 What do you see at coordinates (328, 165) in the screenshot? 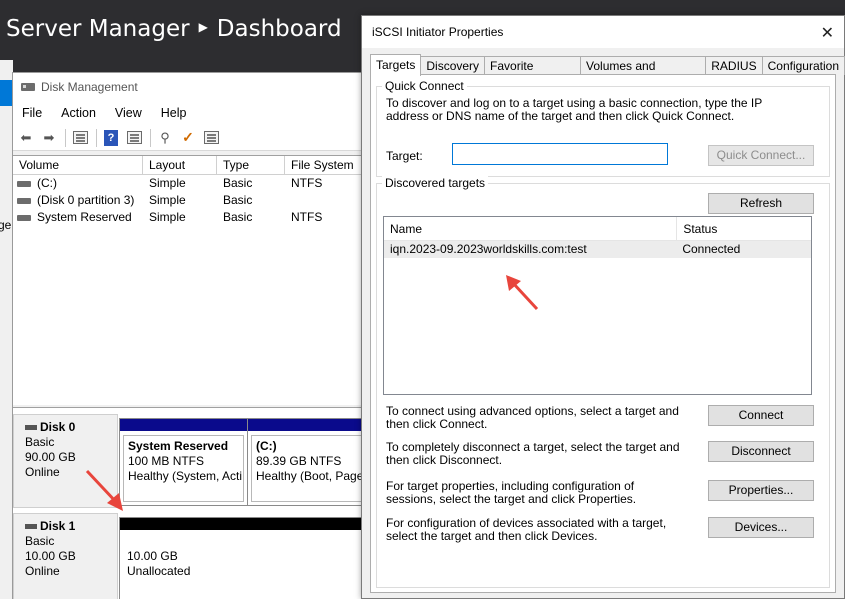
I see `column-header-file-system: File System` at bounding box center [328, 165].